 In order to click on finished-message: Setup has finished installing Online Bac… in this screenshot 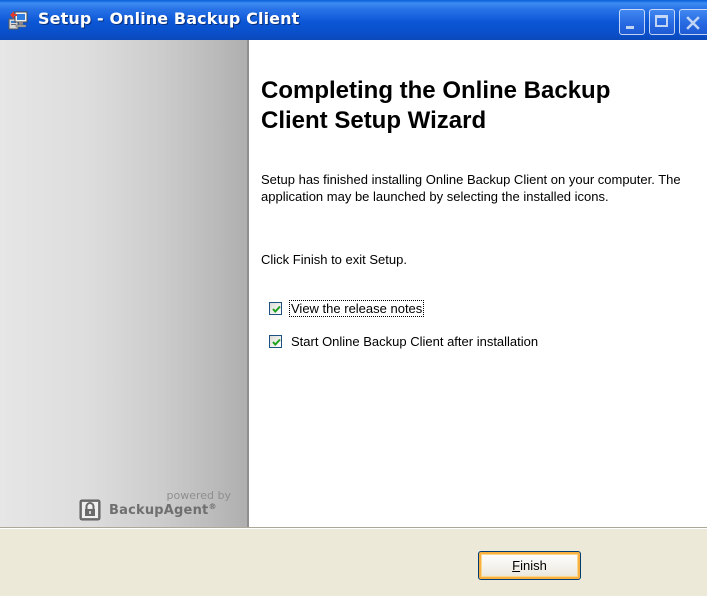, I will do `click(471, 188)`.